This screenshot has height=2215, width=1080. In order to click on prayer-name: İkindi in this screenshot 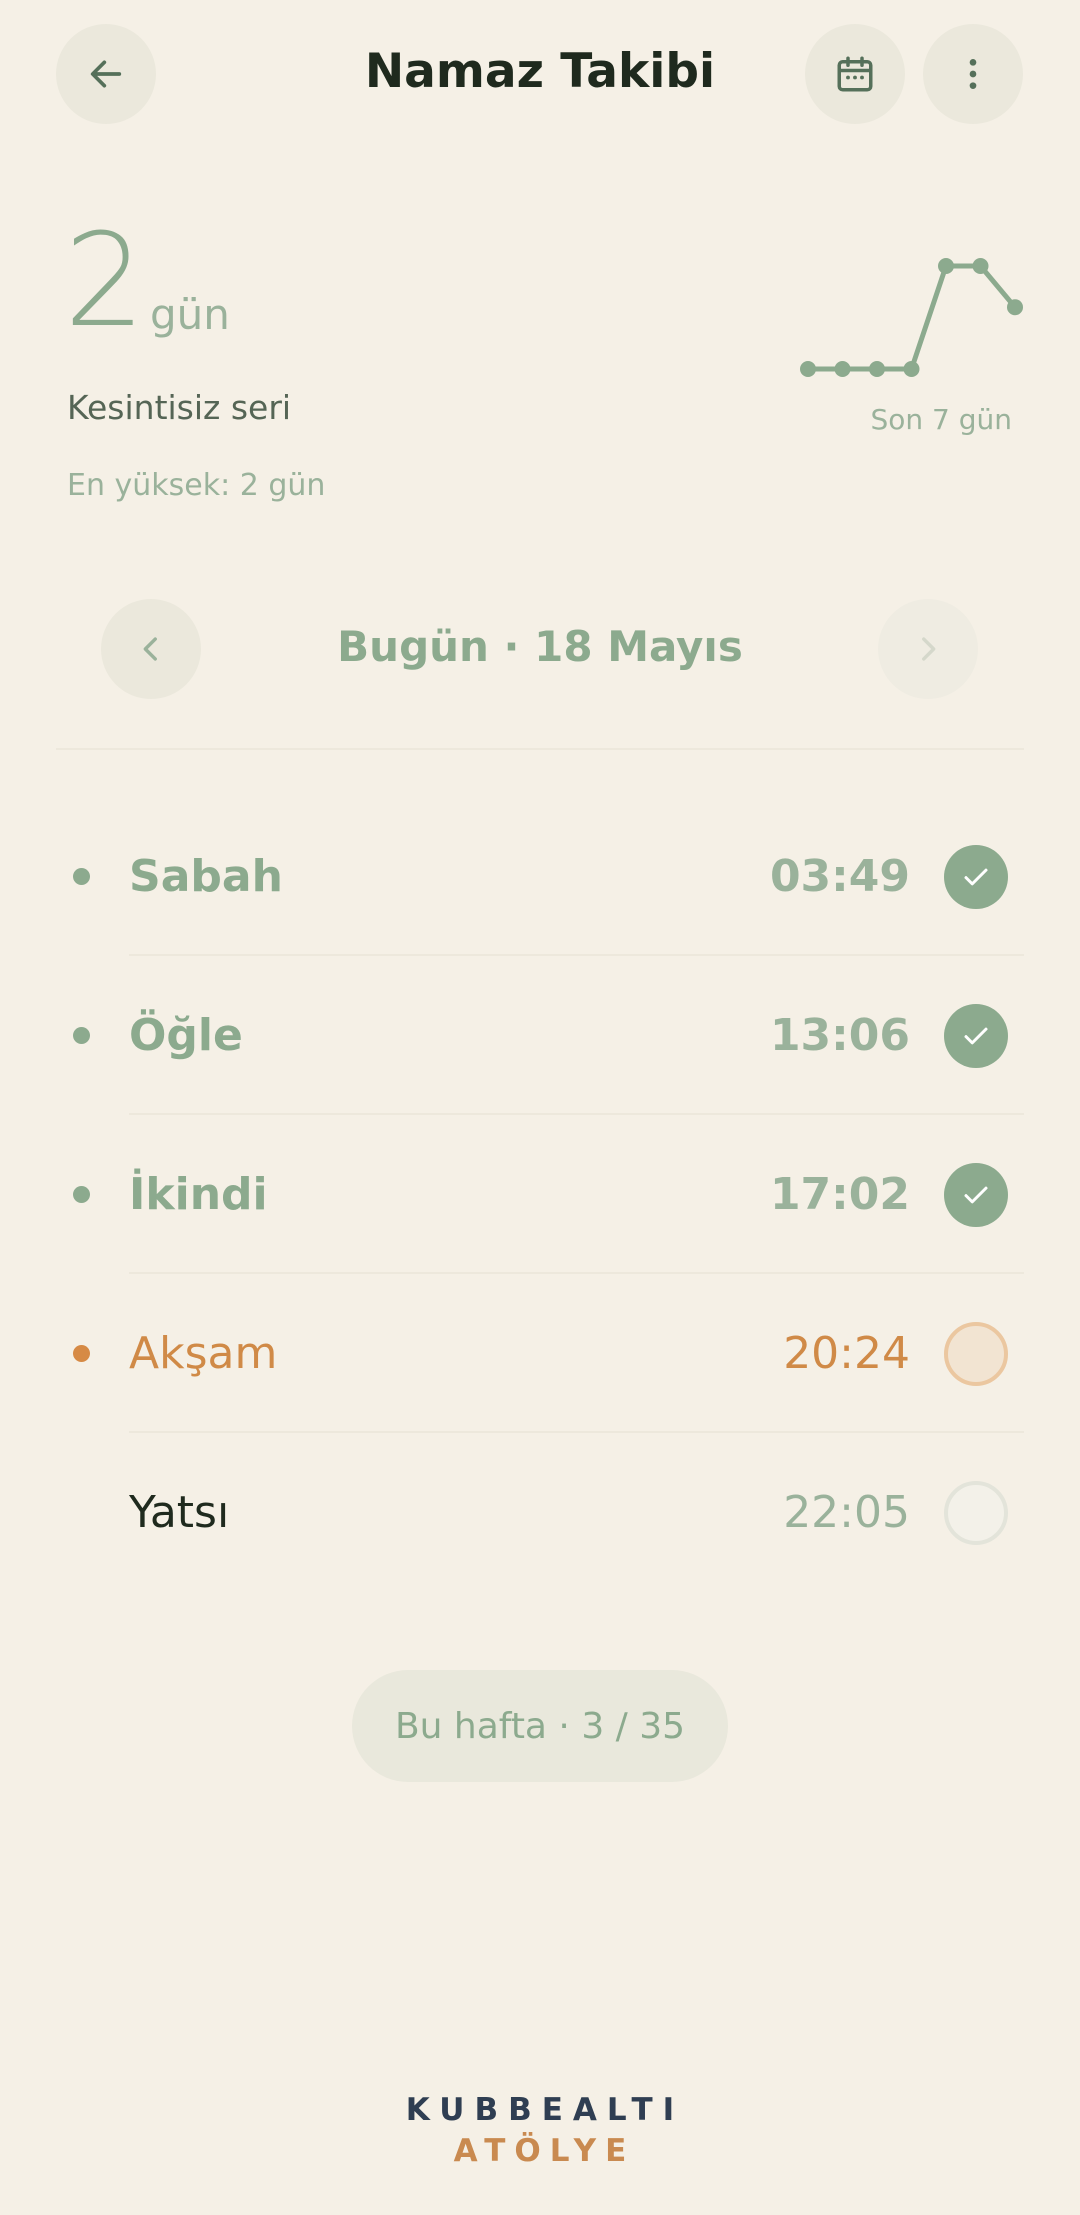, I will do `click(198, 1194)`.